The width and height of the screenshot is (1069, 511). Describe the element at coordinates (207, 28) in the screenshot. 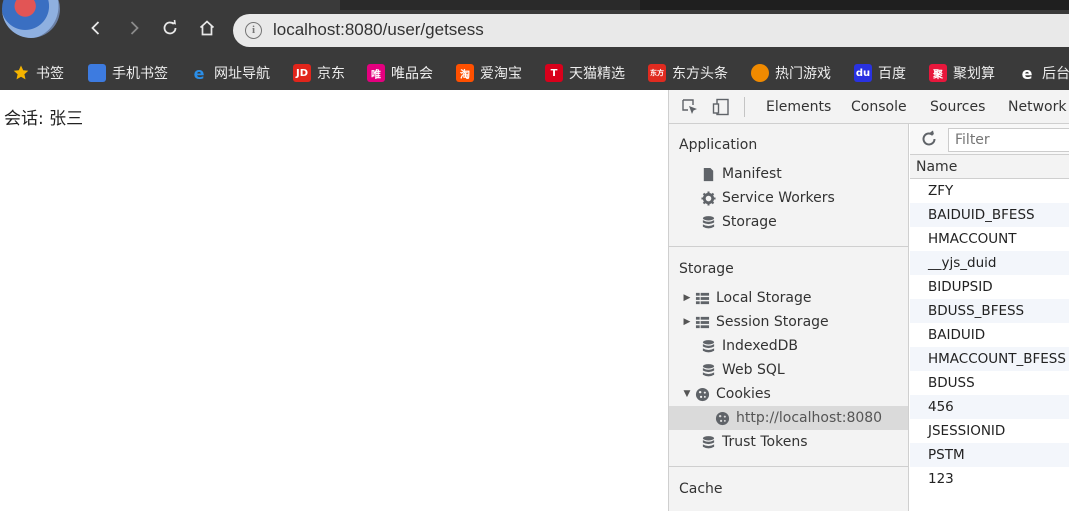

I see `home-button` at that location.